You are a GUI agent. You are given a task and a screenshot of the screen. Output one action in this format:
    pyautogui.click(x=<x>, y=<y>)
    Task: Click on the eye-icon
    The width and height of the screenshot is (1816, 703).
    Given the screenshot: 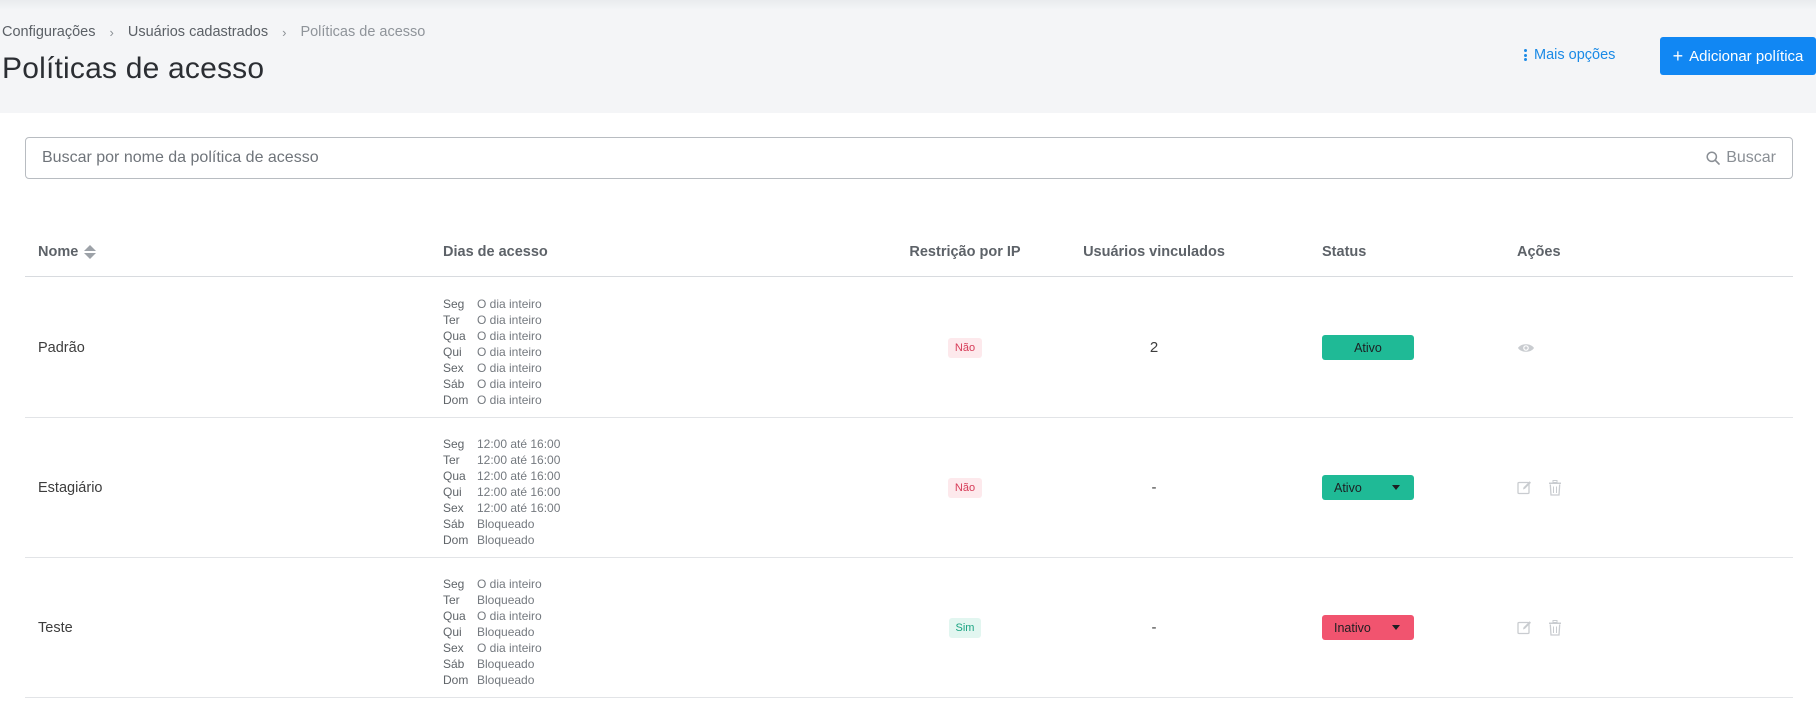 What is the action you would take?
    pyautogui.click(x=1526, y=348)
    